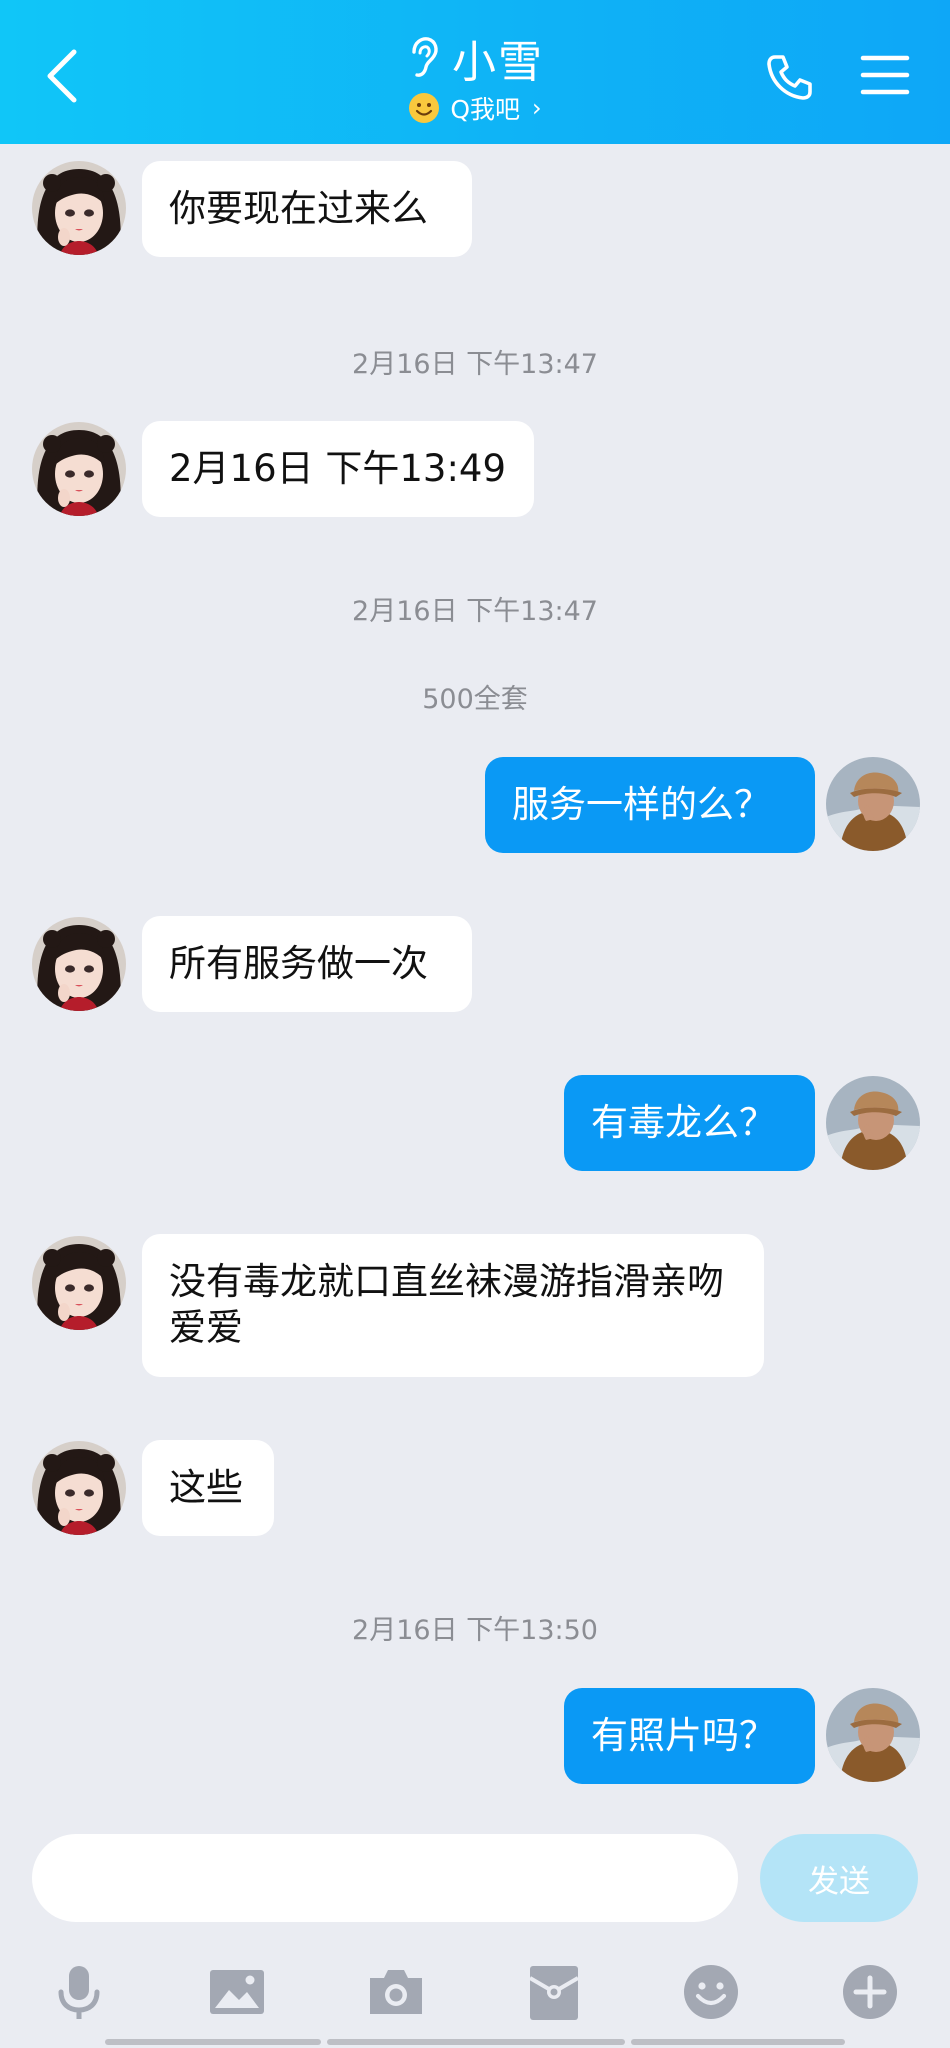 This screenshot has width=950, height=2048. What do you see at coordinates (650, 805) in the screenshot?
I see `outgoing-message: 服务一样的么？` at bounding box center [650, 805].